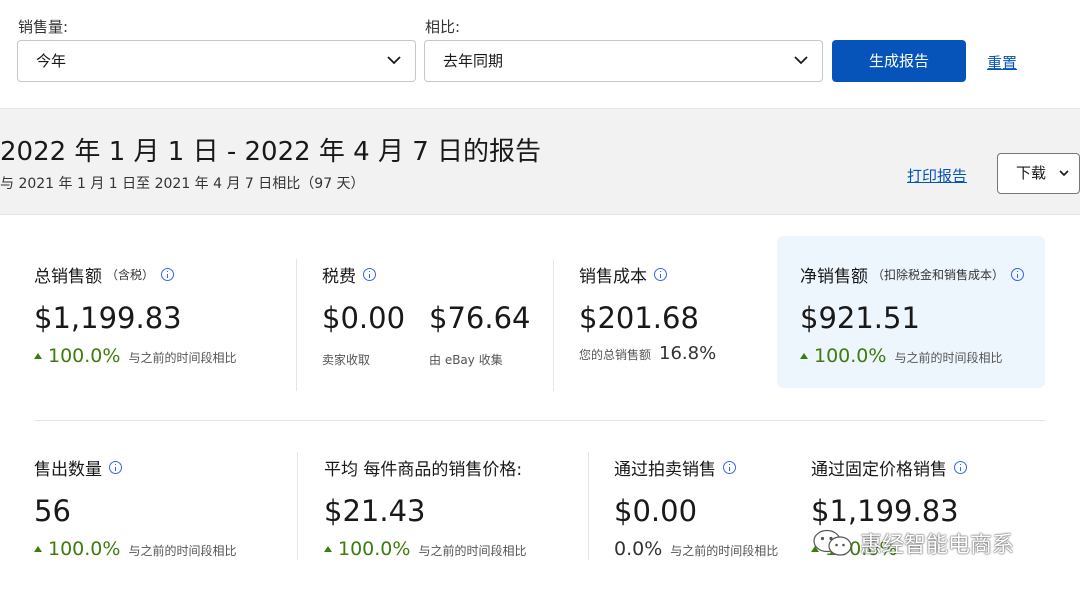 The height and width of the screenshot is (590, 1080). Describe the element at coordinates (271, 152) in the screenshot. I see `page-title: 2022 年 1 月 1 日 - 2022 年 4 月 7 日的报告` at that location.